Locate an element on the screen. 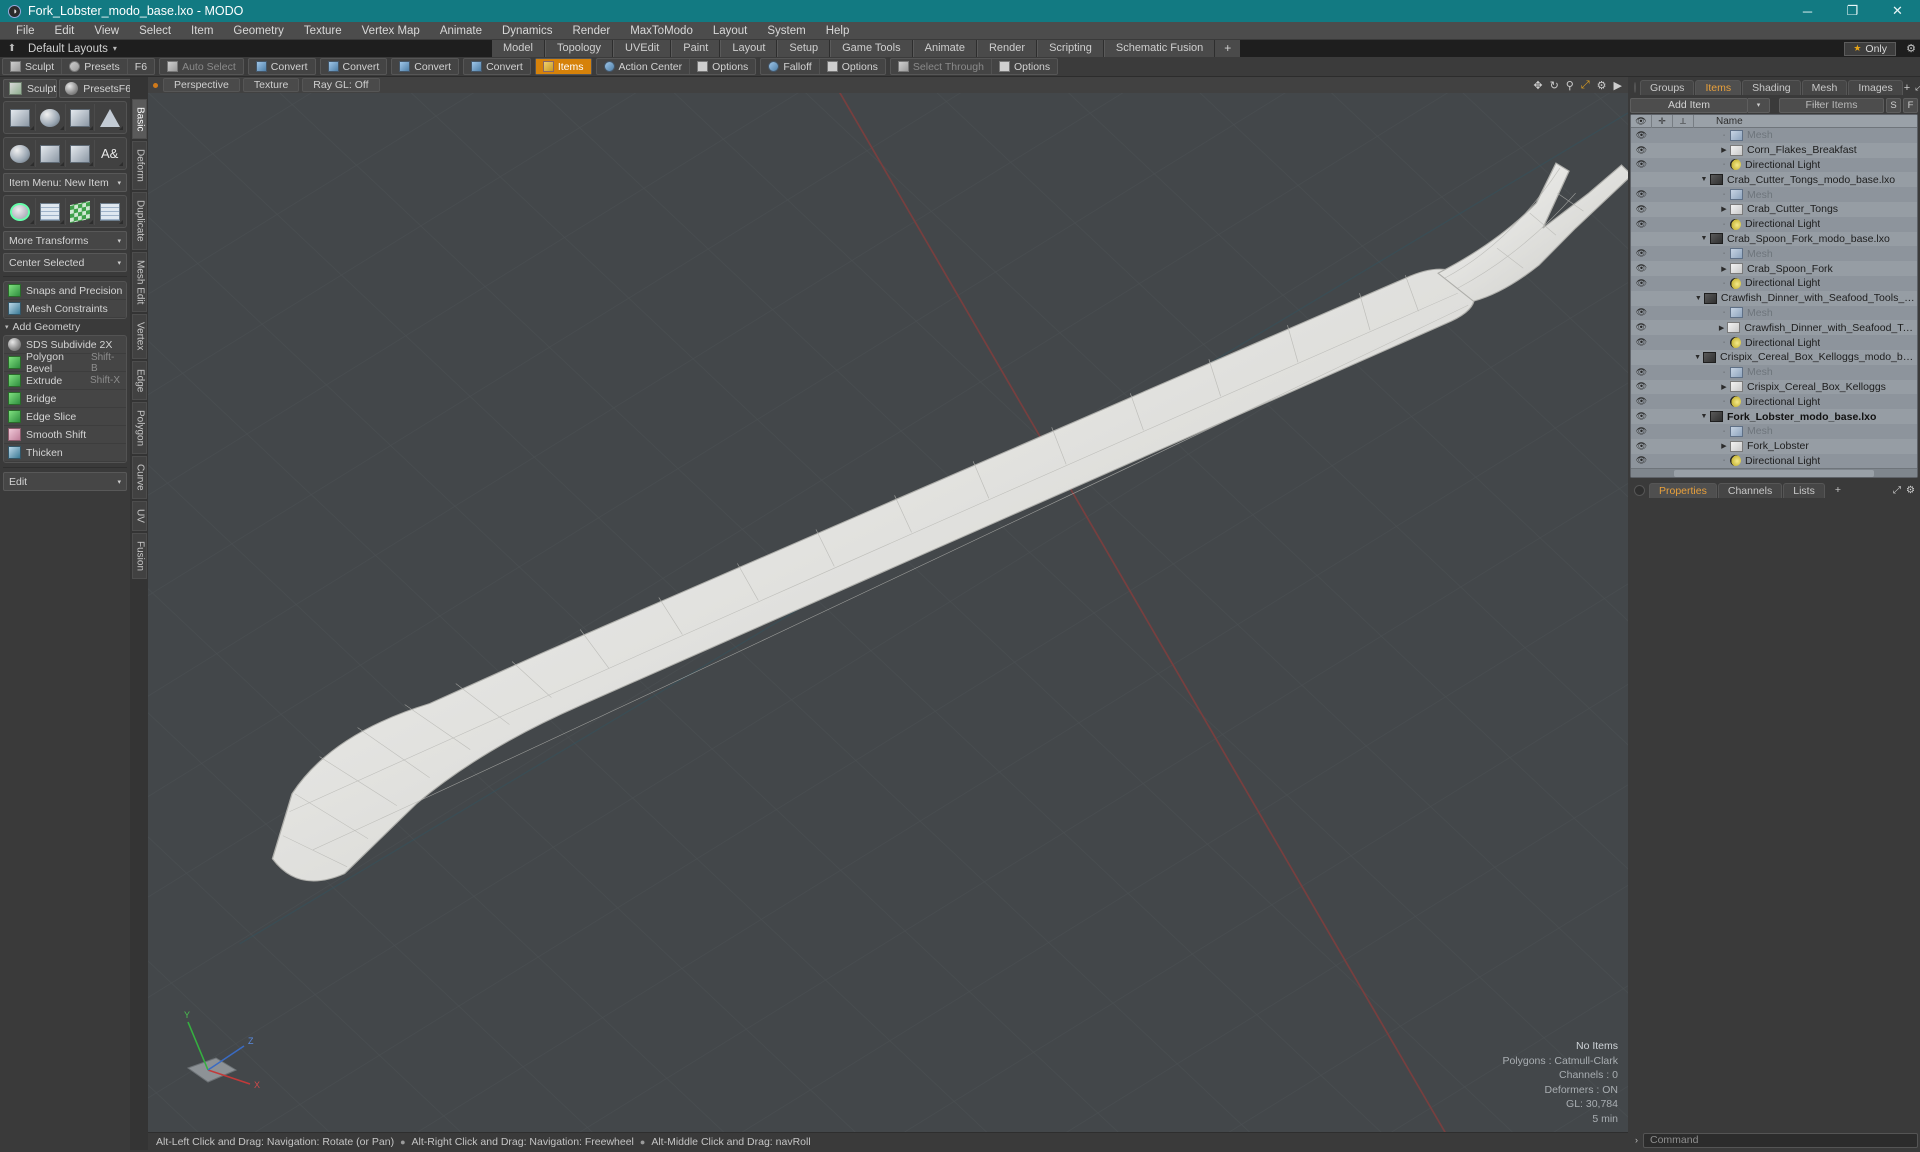 The height and width of the screenshot is (1152, 1920). edit-dropdown: Edit ▾ is located at coordinates (65, 481).